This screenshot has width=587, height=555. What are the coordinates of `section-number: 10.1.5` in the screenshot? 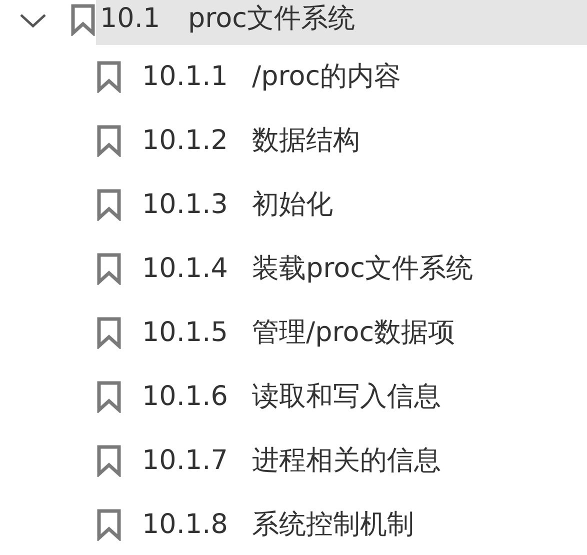 It's located at (185, 333).